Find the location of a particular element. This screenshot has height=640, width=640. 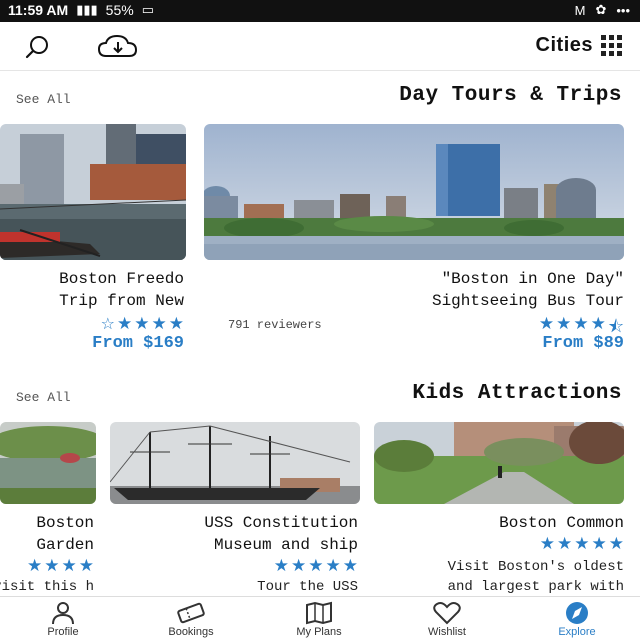

nav-my-plans: My Plans is located at coordinates (319, 619).